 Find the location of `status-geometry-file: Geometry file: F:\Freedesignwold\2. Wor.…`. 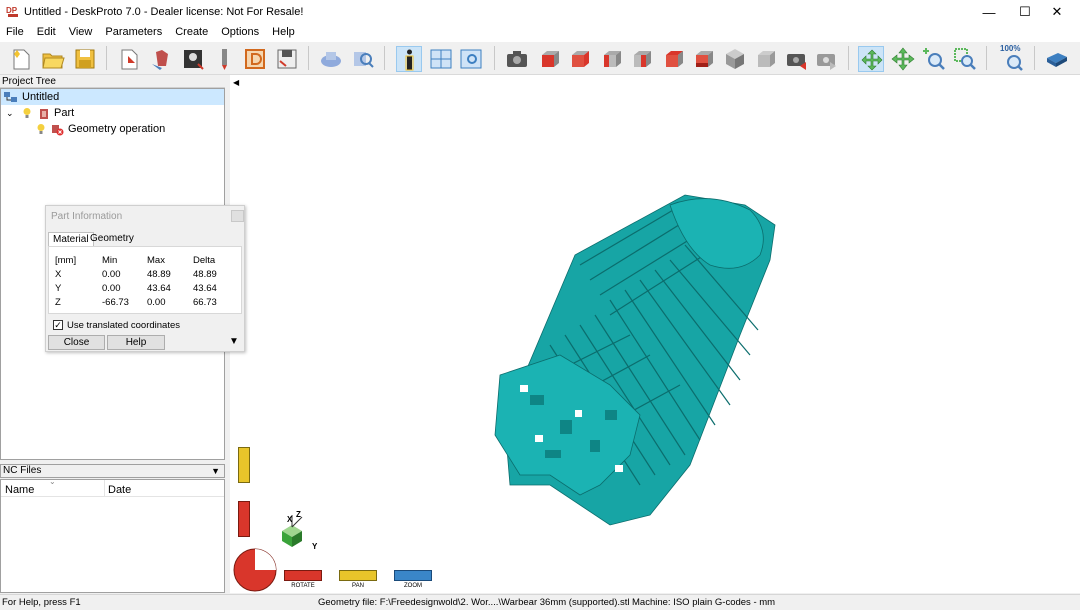

status-geometry-file: Geometry file: F:\Freedesignwold\2. Wor.… is located at coordinates (474, 602).